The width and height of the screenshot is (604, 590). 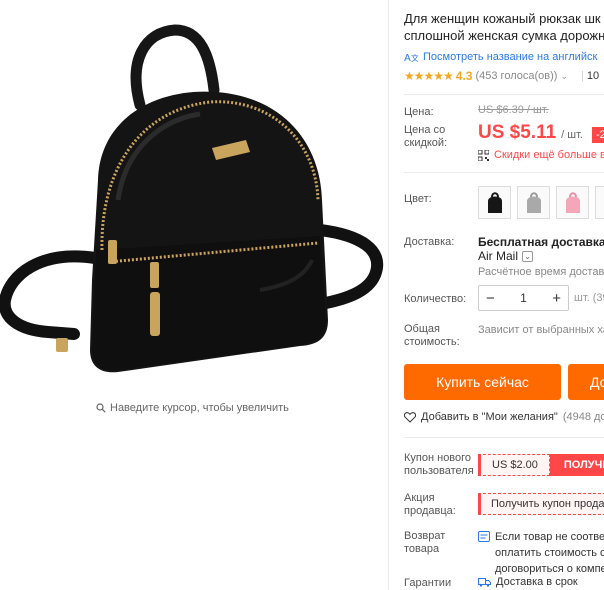 What do you see at coordinates (586, 382) in the screenshot?
I see `add-to-cart-button: До` at bounding box center [586, 382].